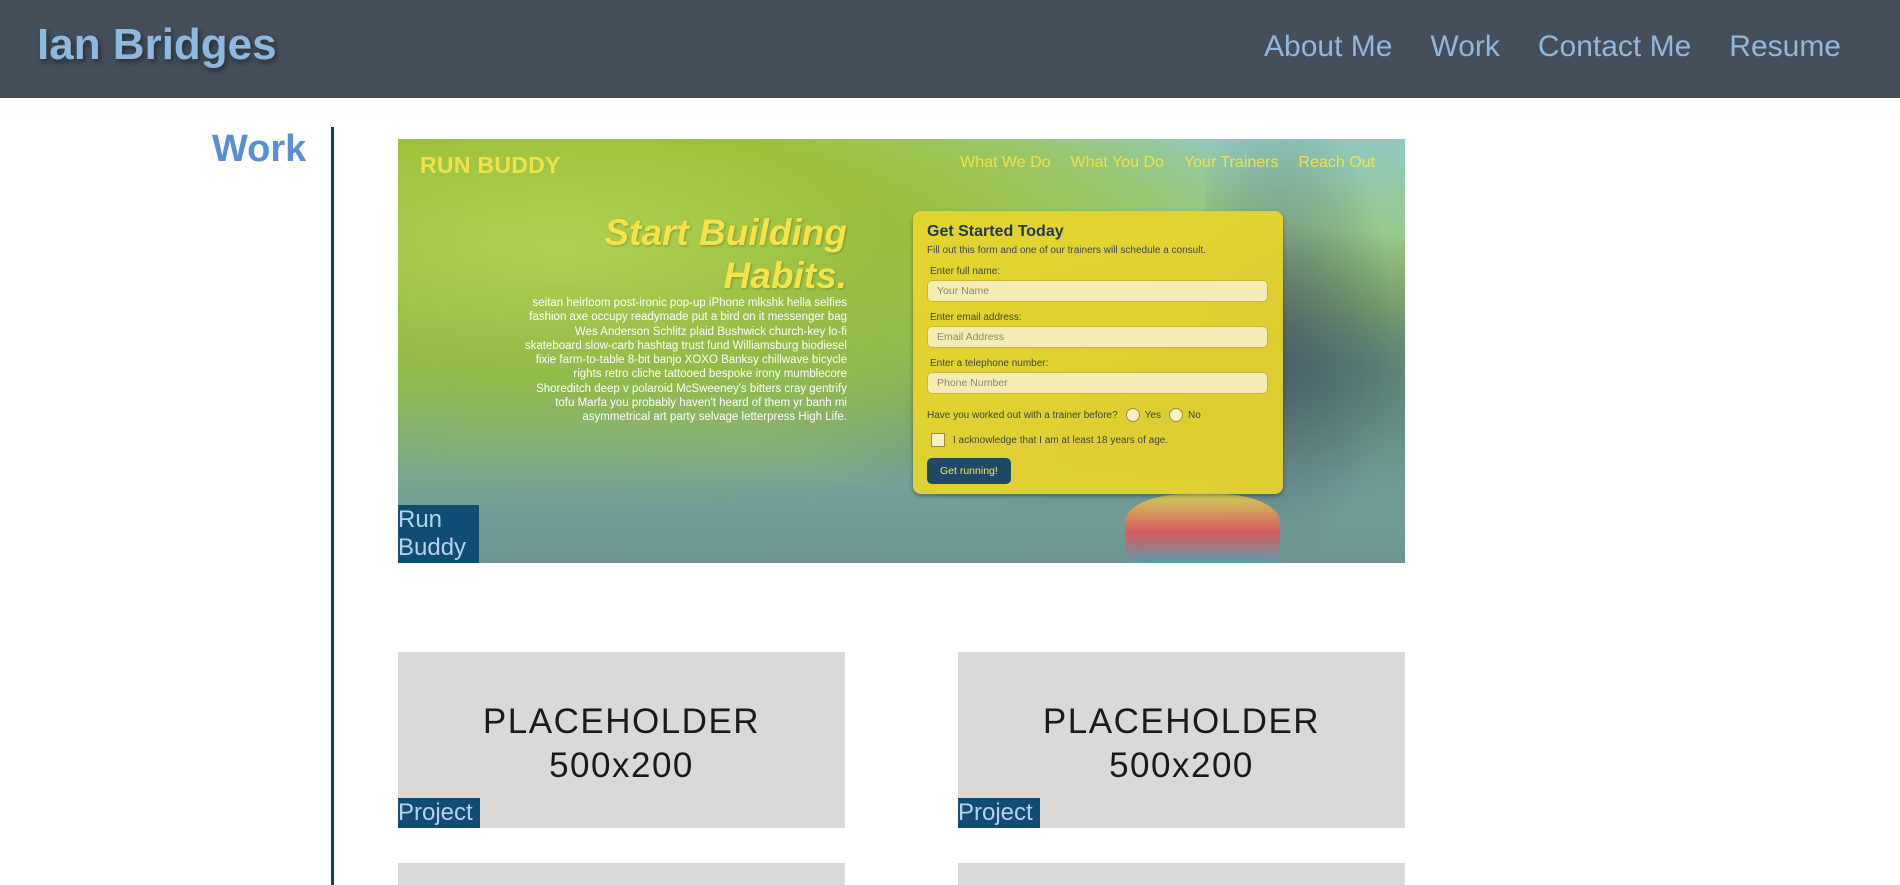 This screenshot has width=1900, height=885. What do you see at coordinates (1614, 47) in the screenshot?
I see `nav-link-contact-me: Contact Me` at bounding box center [1614, 47].